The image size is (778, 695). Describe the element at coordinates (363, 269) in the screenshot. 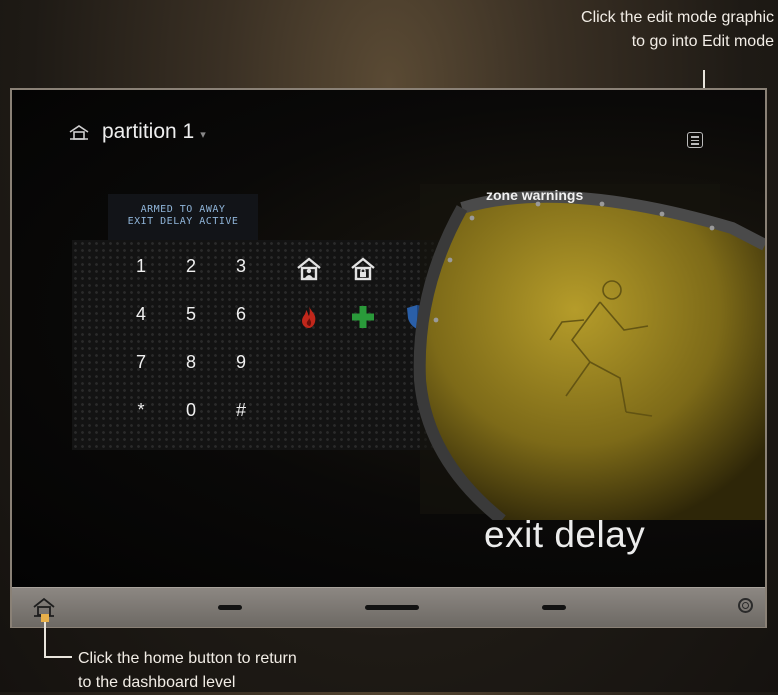

I see `arm-away-icon` at that location.